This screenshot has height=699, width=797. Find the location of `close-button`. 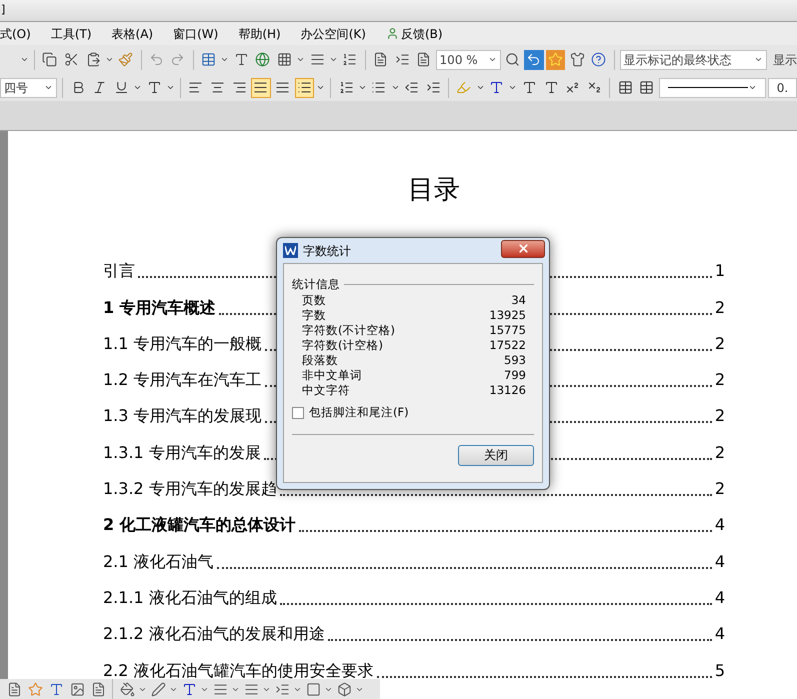

close-button is located at coordinates (523, 249).